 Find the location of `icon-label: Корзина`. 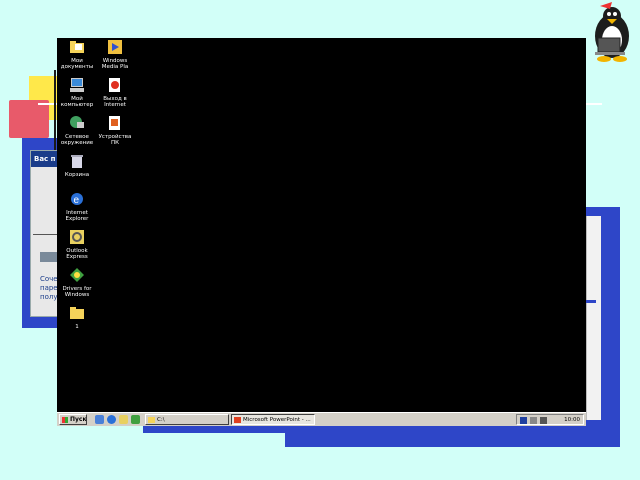

icon-label: Корзина is located at coordinates (77, 175).